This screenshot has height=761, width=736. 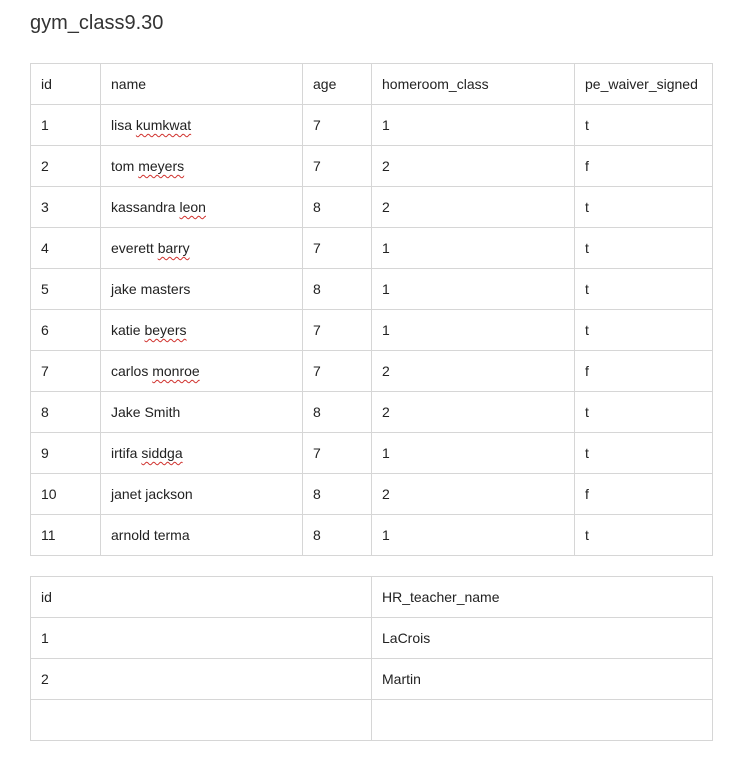 I want to click on first-name: everett, so click(x=134, y=248).